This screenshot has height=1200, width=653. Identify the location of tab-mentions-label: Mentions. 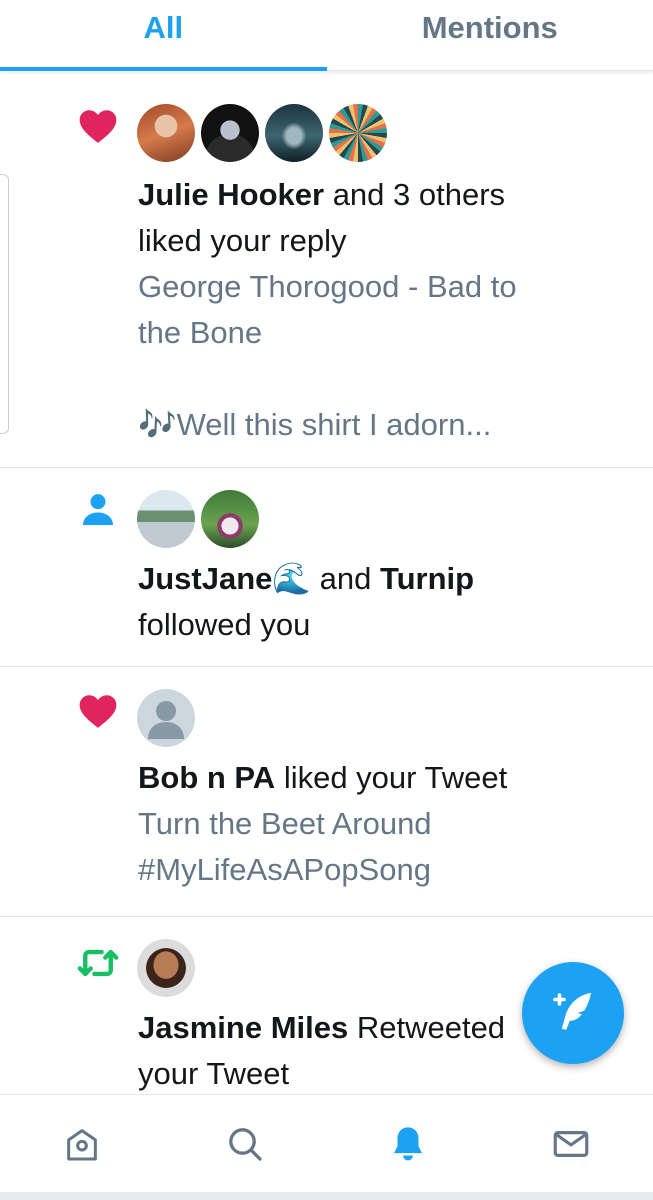
(489, 27).